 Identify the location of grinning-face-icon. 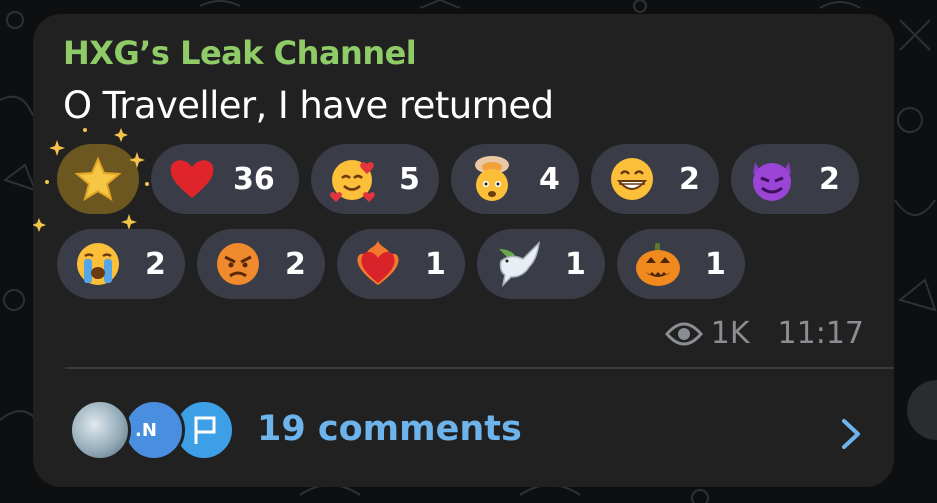
(632, 179).